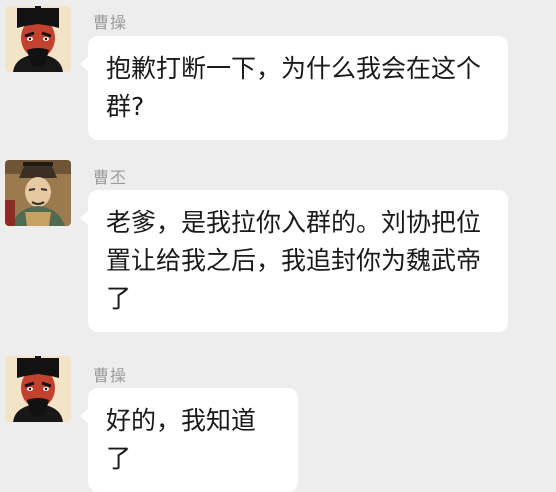 The width and height of the screenshot is (556, 492). What do you see at coordinates (110, 177) in the screenshot?
I see `sender-name: 曹丕` at bounding box center [110, 177].